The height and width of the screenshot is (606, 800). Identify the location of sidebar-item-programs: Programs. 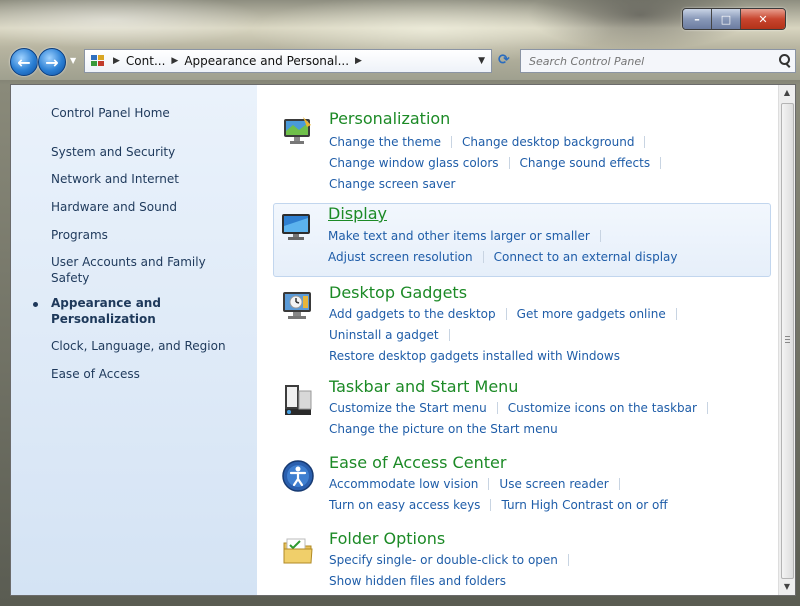
(79, 235).